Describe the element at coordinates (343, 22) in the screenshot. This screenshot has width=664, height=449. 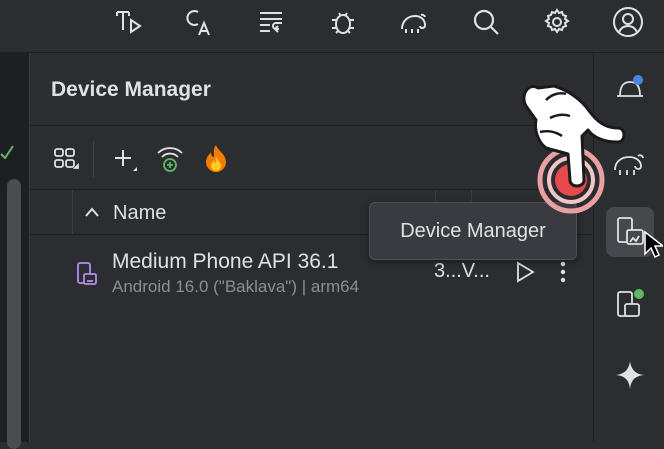
I see `bug-icon` at that location.